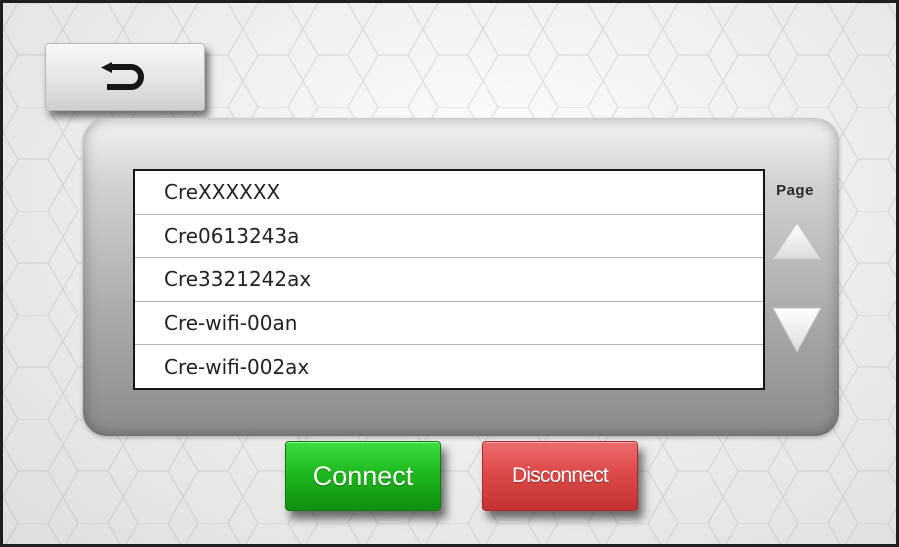 The image size is (899, 547). What do you see at coordinates (449, 324) in the screenshot?
I see `wifi-network-item: Cre-wifi-00an` at bounding box center [449, 324].